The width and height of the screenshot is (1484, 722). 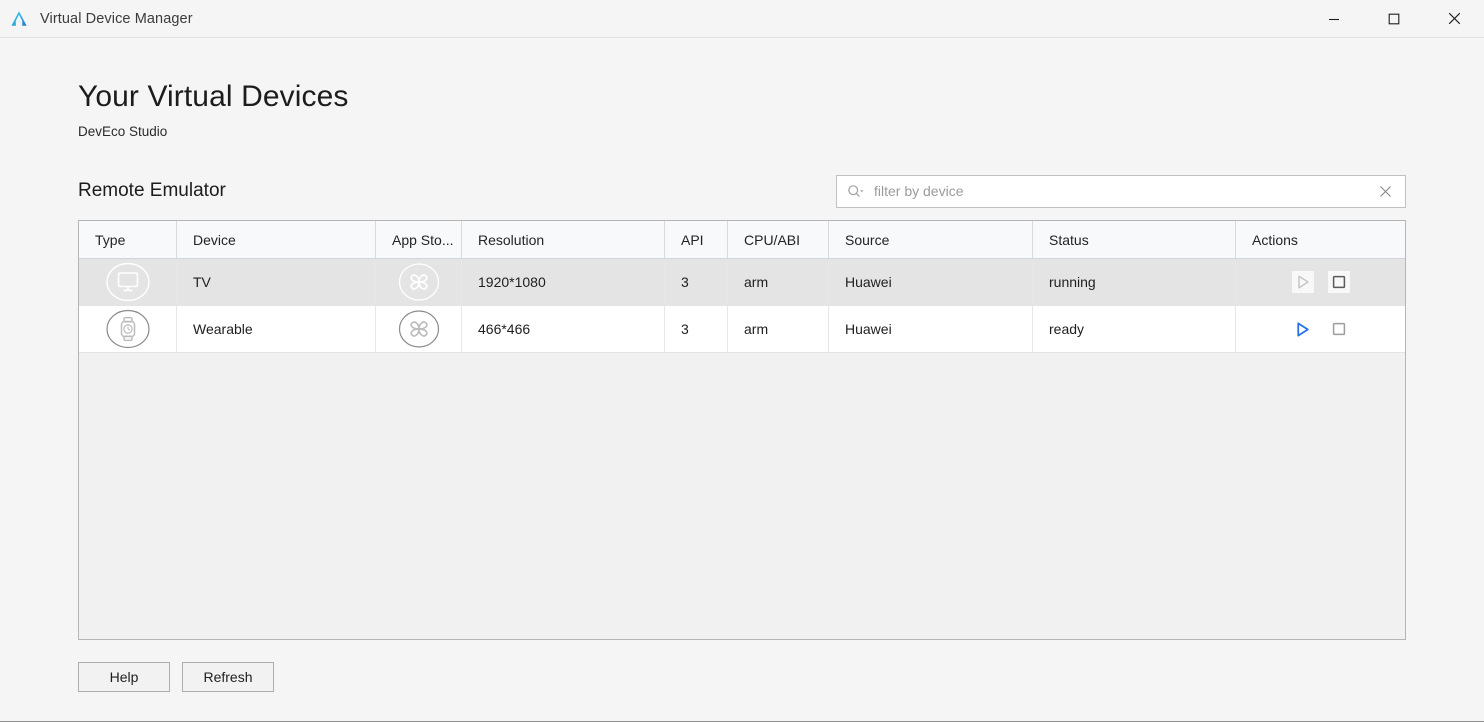 What do you see at coordinates (116, 18) in the screenshot?
I see `window-title: Virtual Device Manager` at bounding box center [116, 18].